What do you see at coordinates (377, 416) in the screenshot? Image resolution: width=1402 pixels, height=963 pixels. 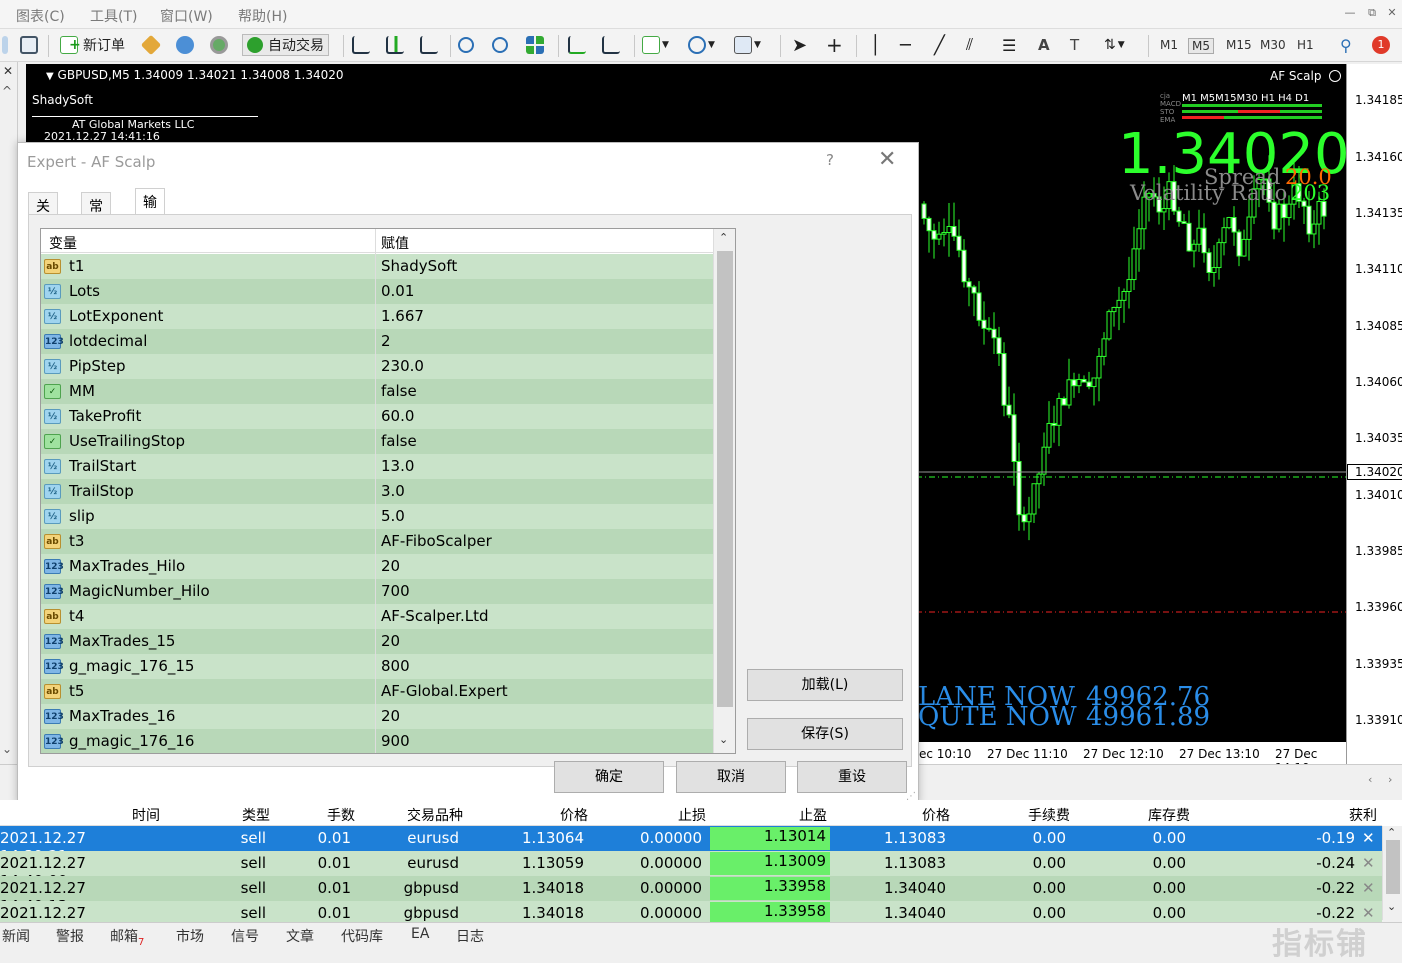 I see `param-row: ½ TakeProfit 60.0` at bounding box center [377, 416].